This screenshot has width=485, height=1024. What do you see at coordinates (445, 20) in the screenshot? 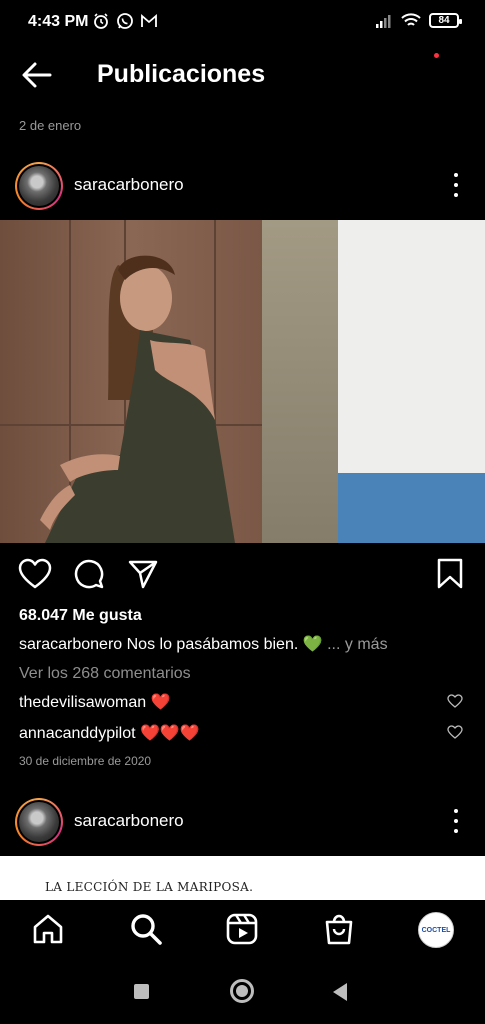
I see `battery-icon: 84` at bounding box center [445, 20].